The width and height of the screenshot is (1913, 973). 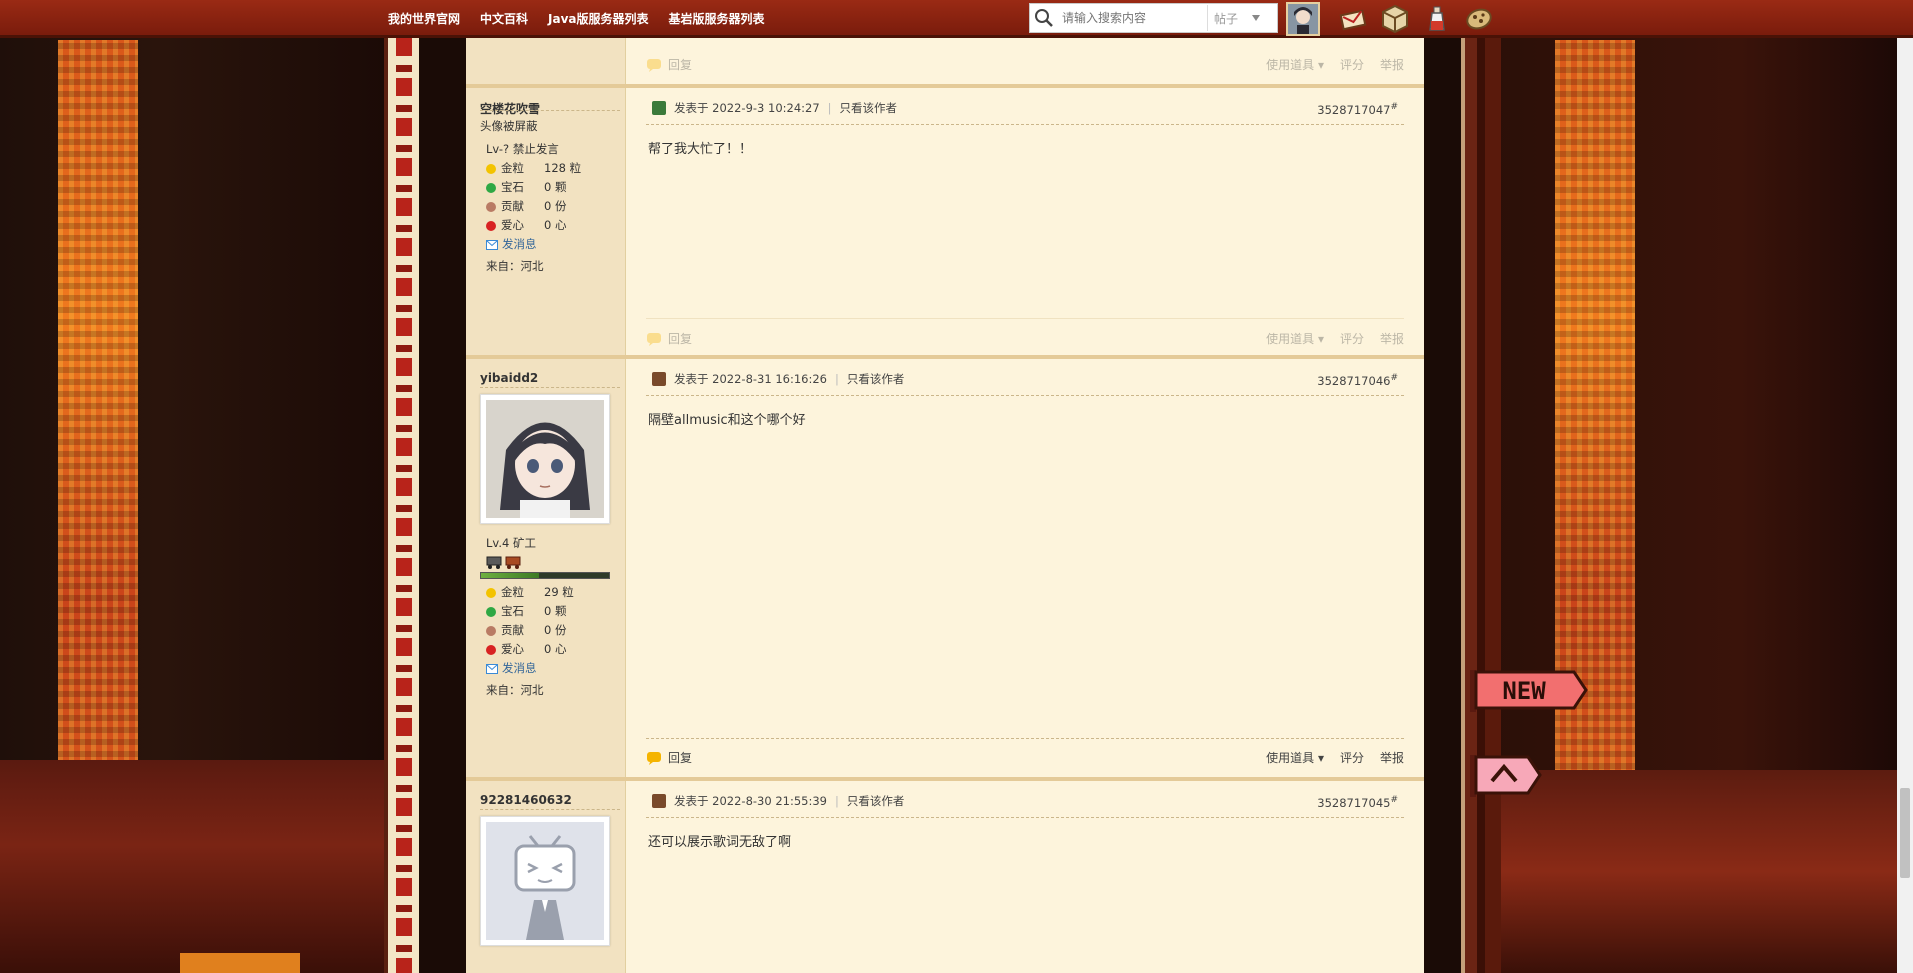 I want to click on potion-icon, so click(x=1437, y=19).